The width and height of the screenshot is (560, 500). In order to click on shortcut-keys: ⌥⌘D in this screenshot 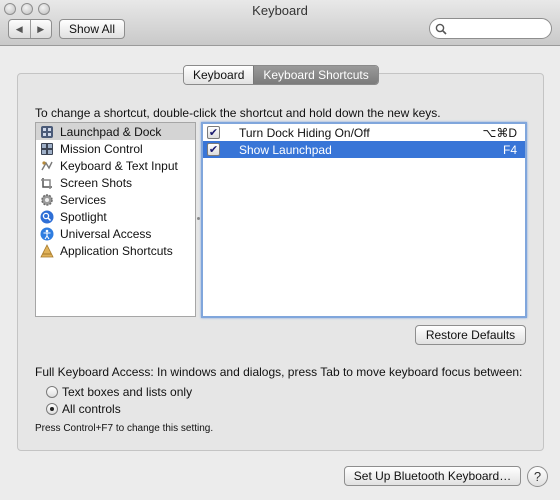, I will do `click(500, 133)`.